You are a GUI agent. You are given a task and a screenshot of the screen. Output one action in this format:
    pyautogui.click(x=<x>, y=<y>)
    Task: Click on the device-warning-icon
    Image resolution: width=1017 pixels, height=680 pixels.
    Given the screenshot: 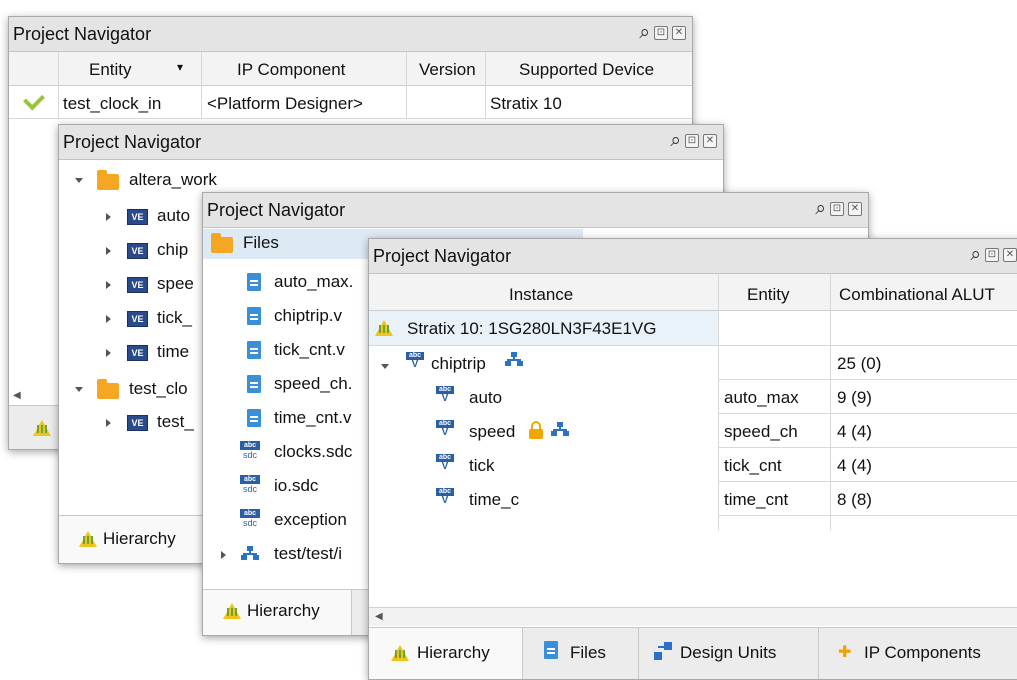 What is the action you would take?
    pyautogui.click(x=384, y=328)
    